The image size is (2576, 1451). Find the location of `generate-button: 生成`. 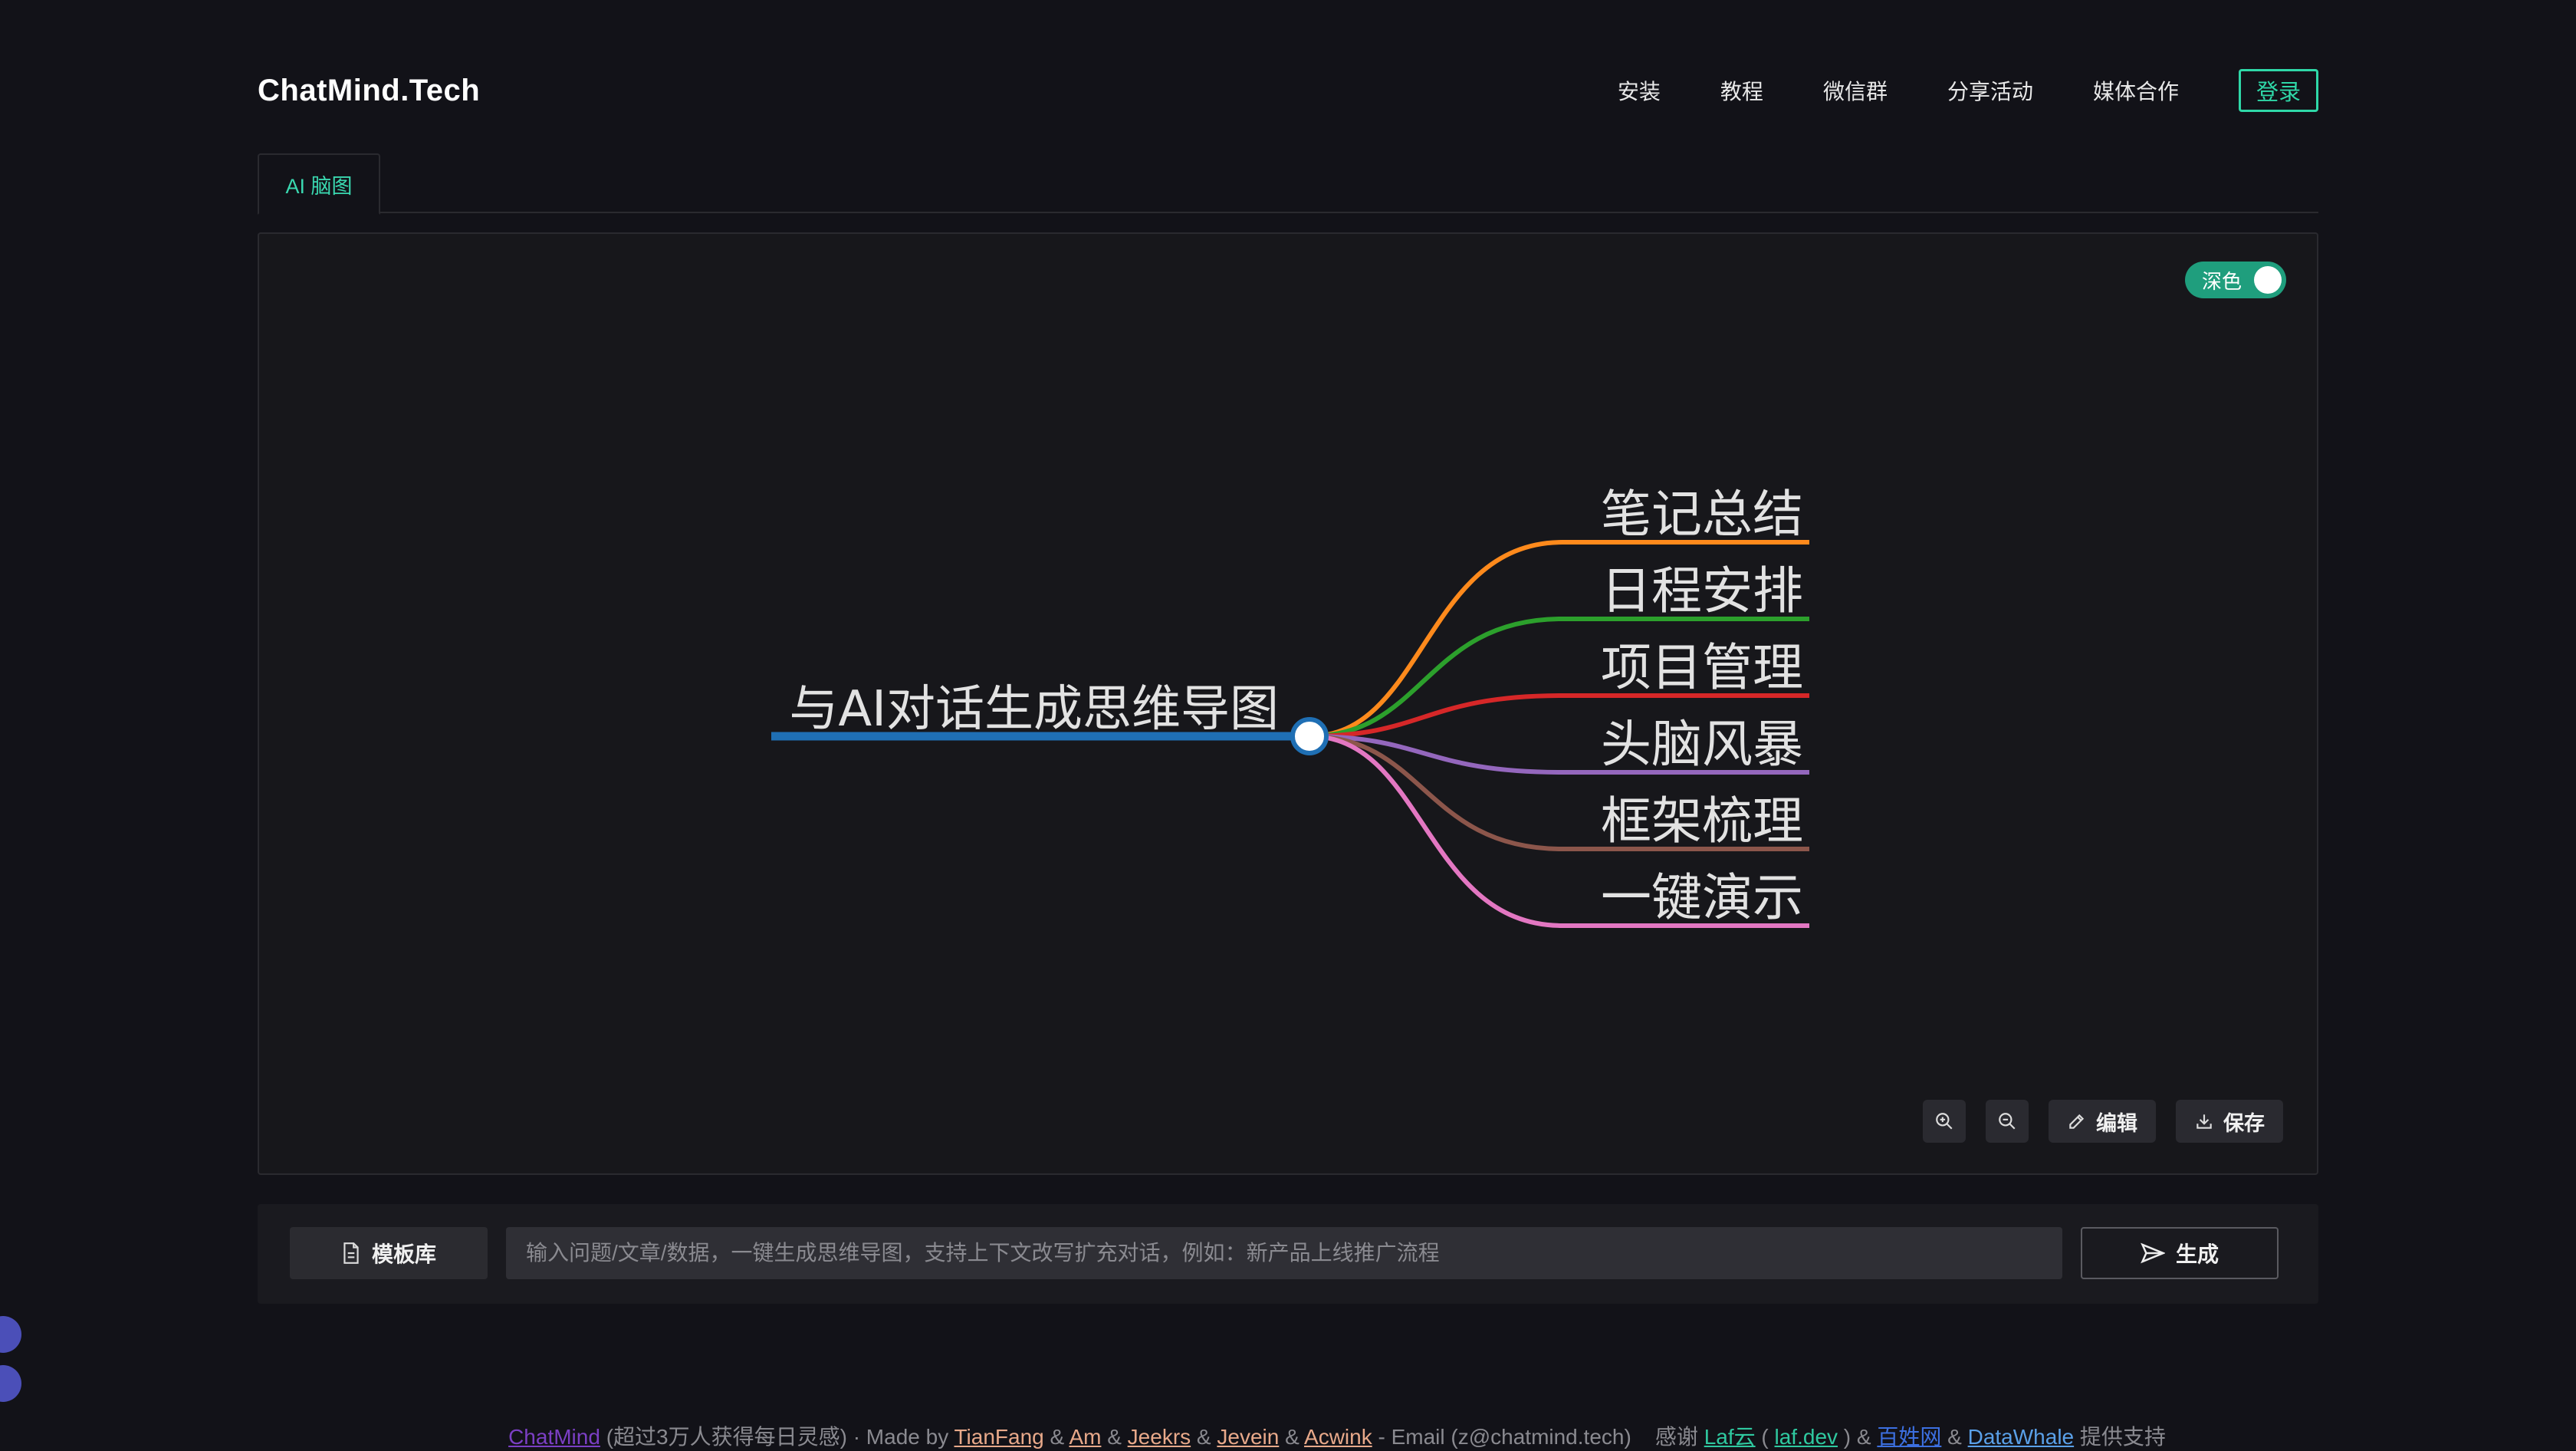

generate-button: 生成 is located at coordinates (2180, 1253).